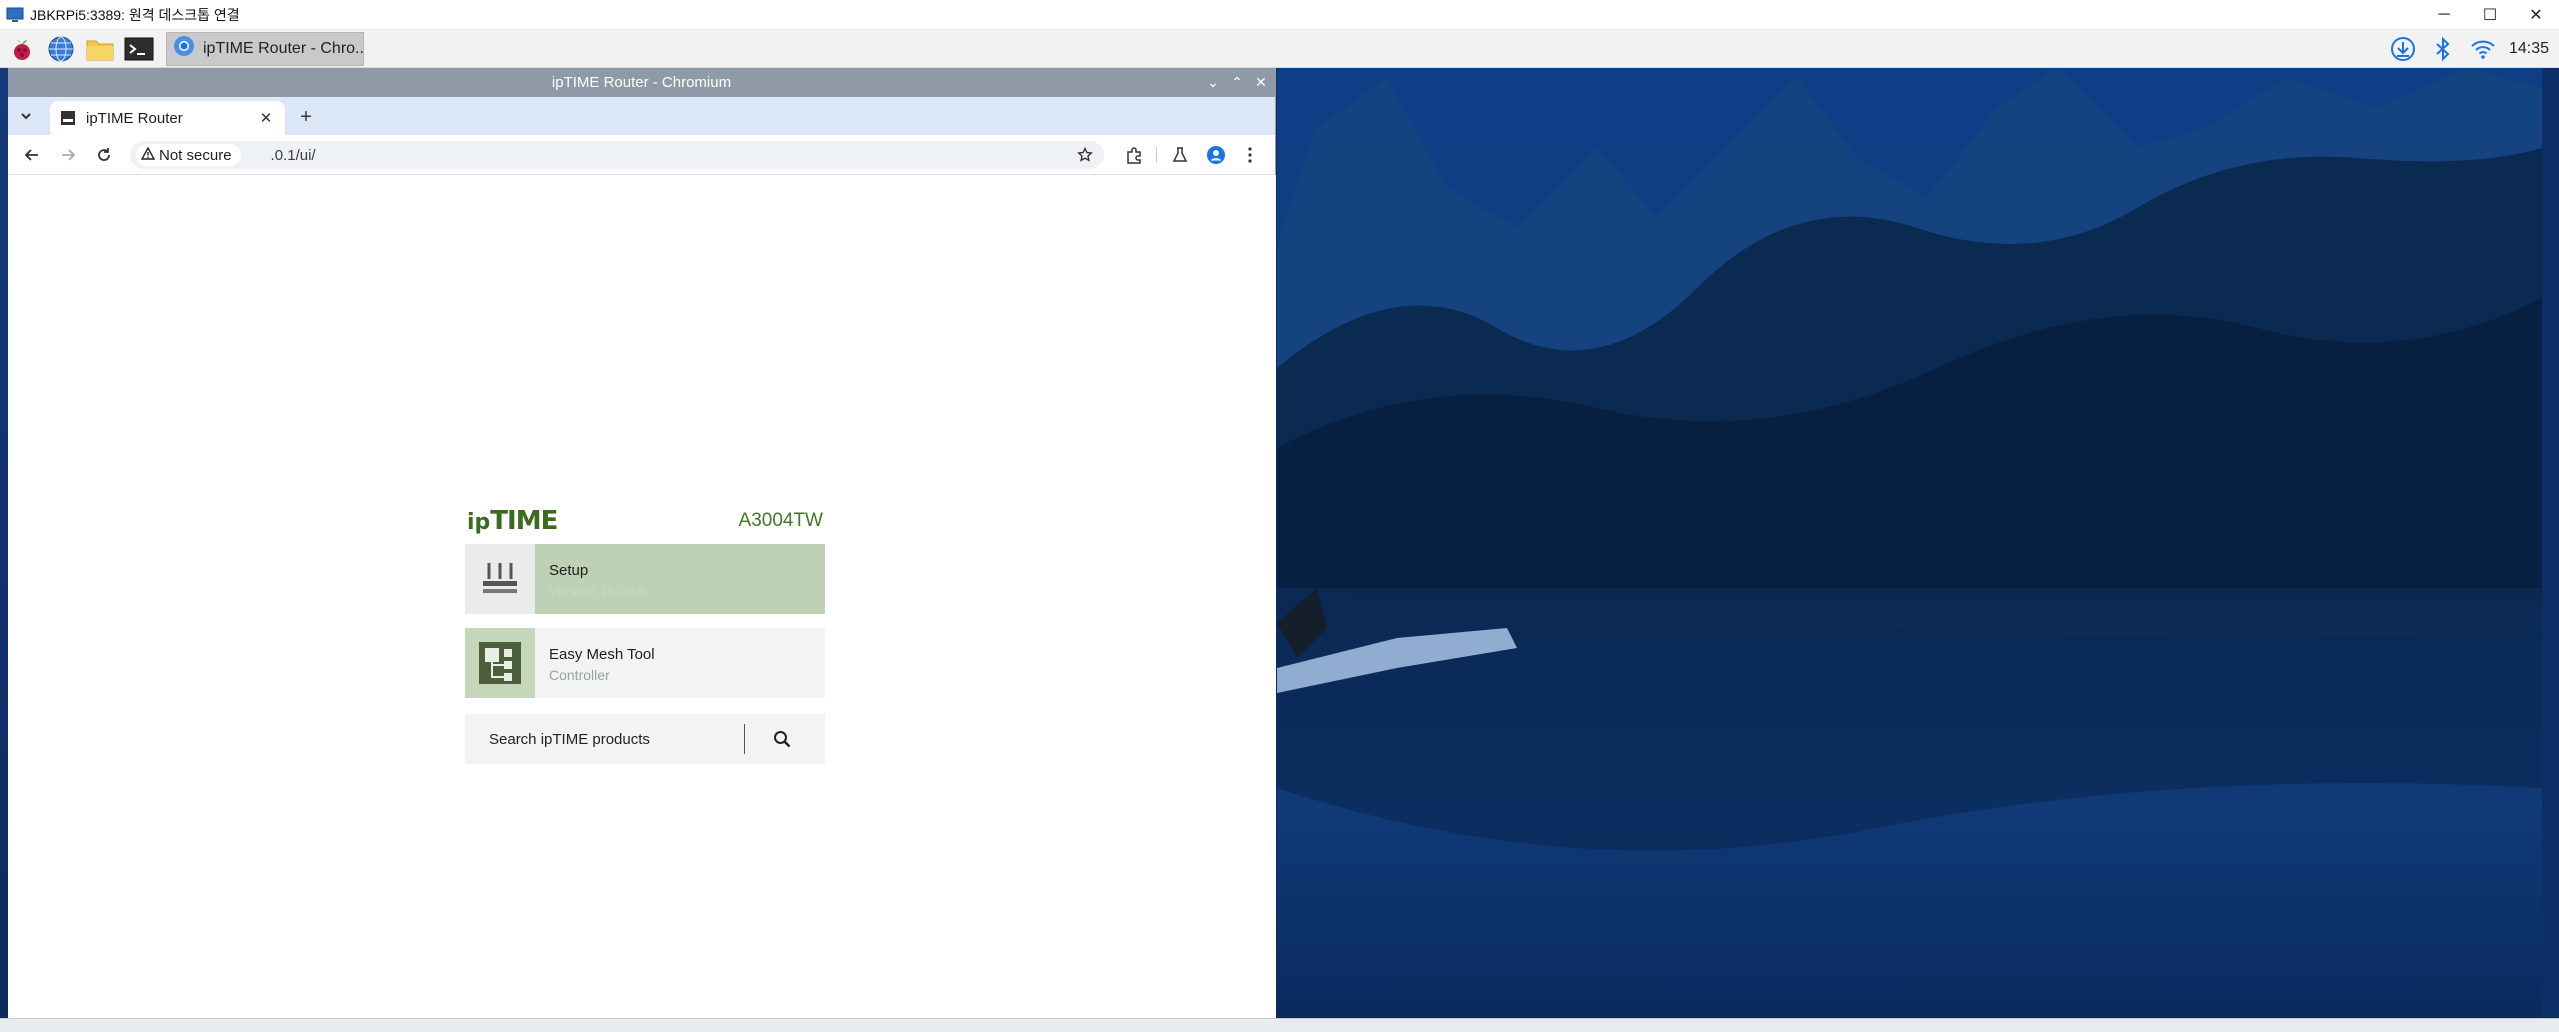  Describe the element at coordinates (22, 49) in the screenshot. I see `raspberry-menu-icon` at that location.